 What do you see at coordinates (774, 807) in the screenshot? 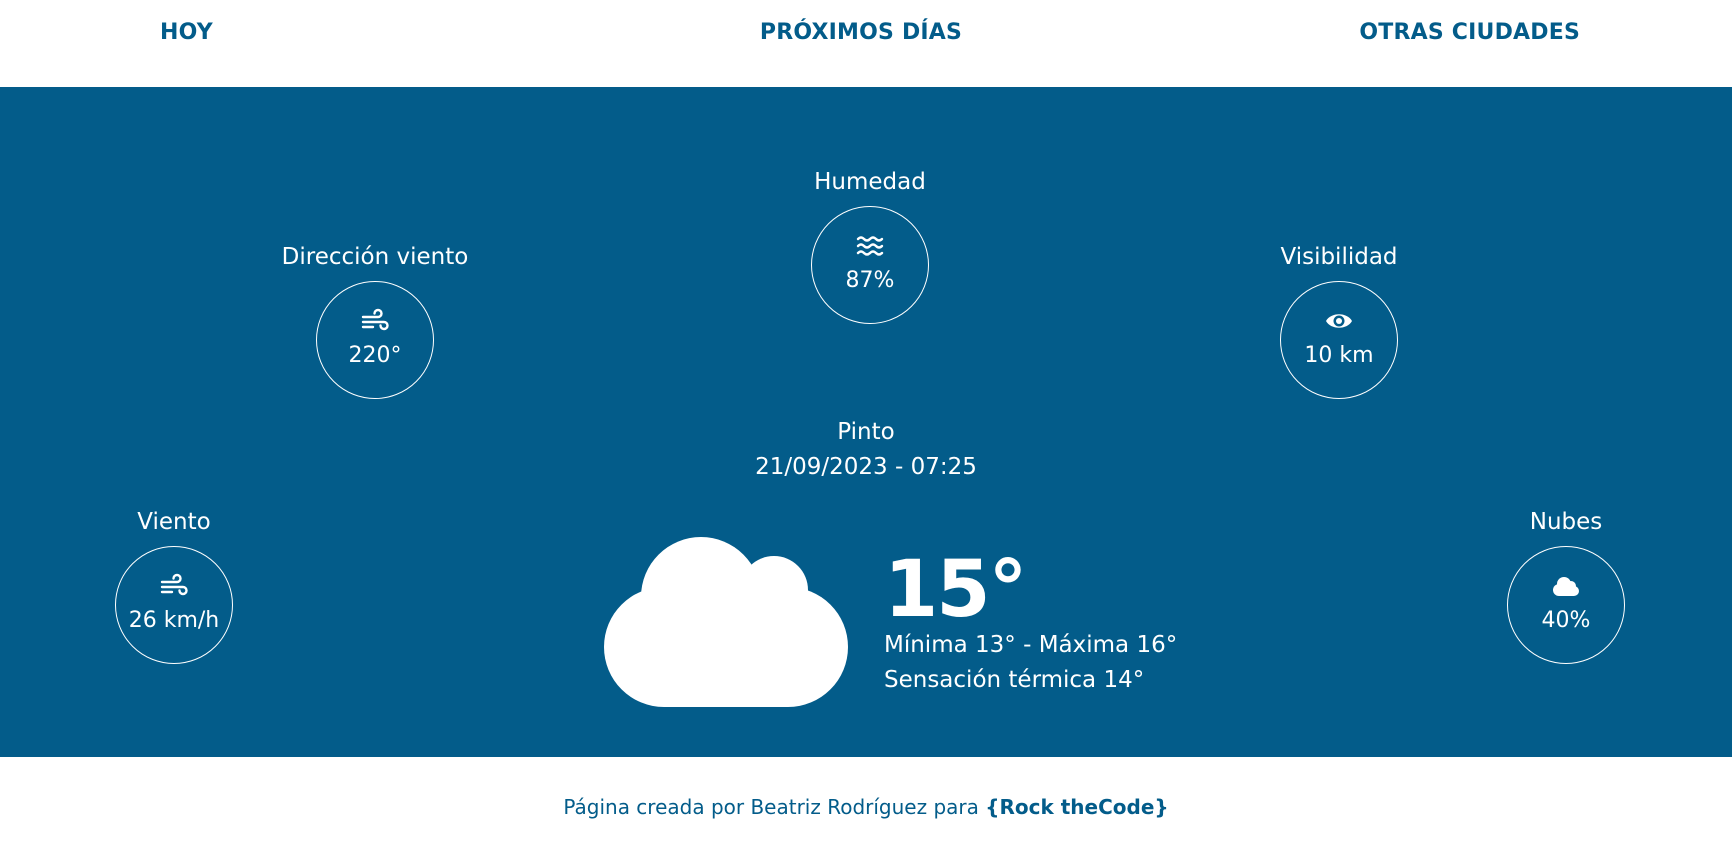
I see `footer-credit: Página creada por Beatriz Rodríguez para` at bounding box center [774, 807].